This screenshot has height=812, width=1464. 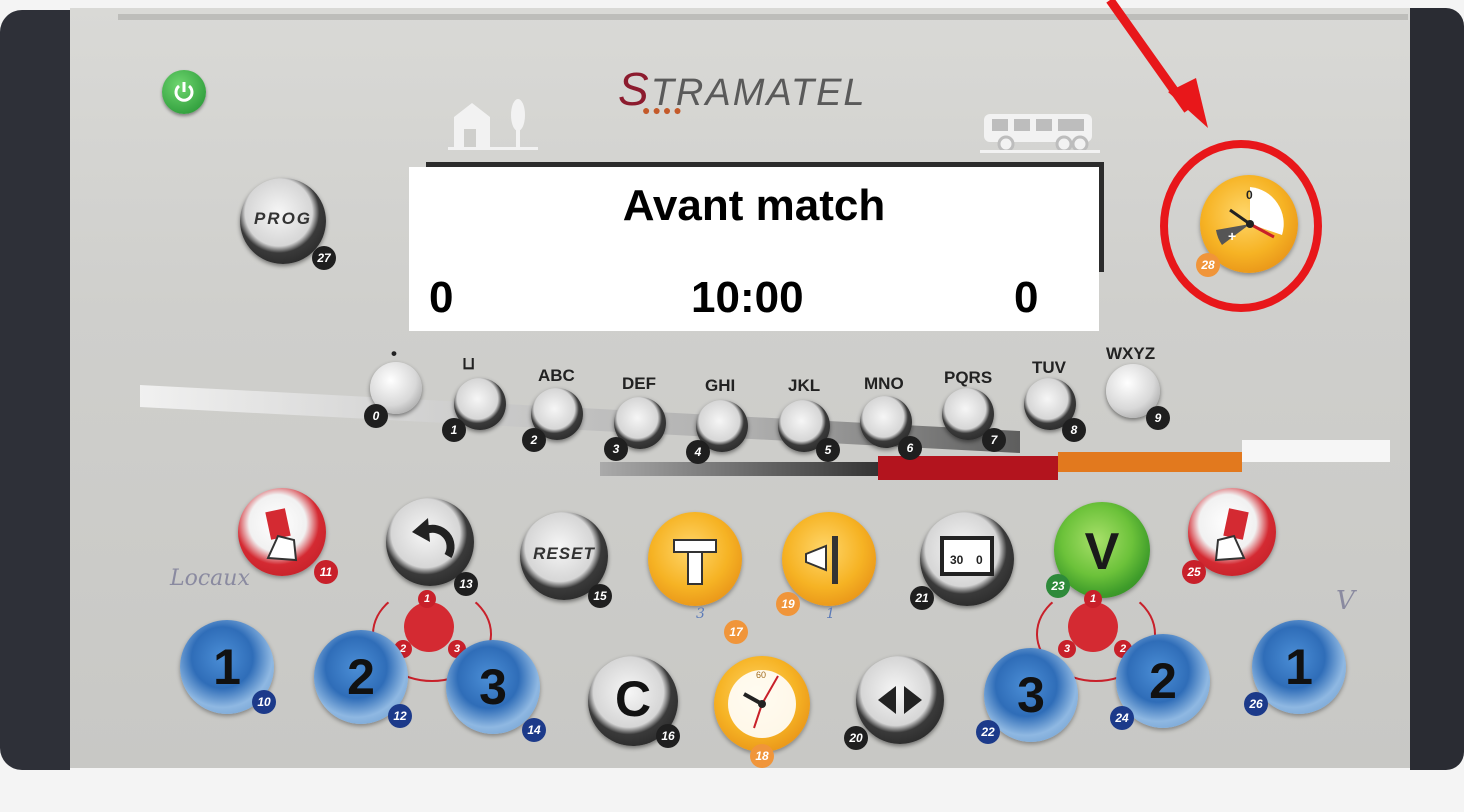 I want to click on timeout-hands-icon, so click(x=695, y=562).